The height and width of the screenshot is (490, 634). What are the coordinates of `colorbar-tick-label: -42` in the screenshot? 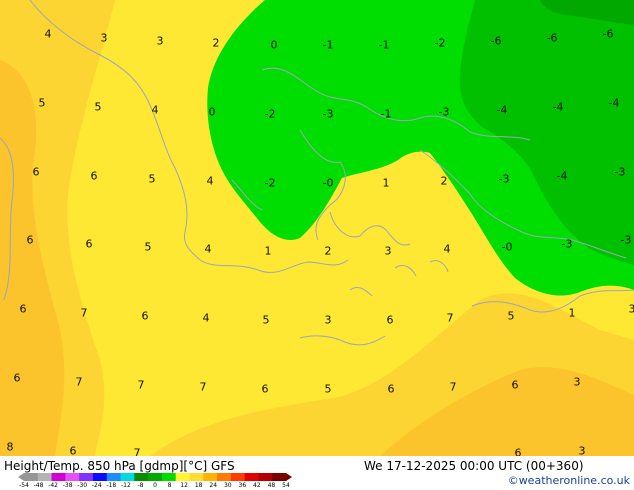 It's located at (53, 485).